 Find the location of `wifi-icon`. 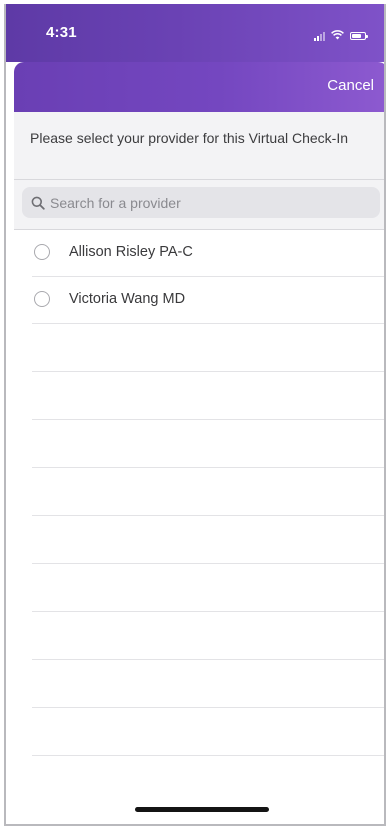

wifi-icon is located at coordinates (337, 36).